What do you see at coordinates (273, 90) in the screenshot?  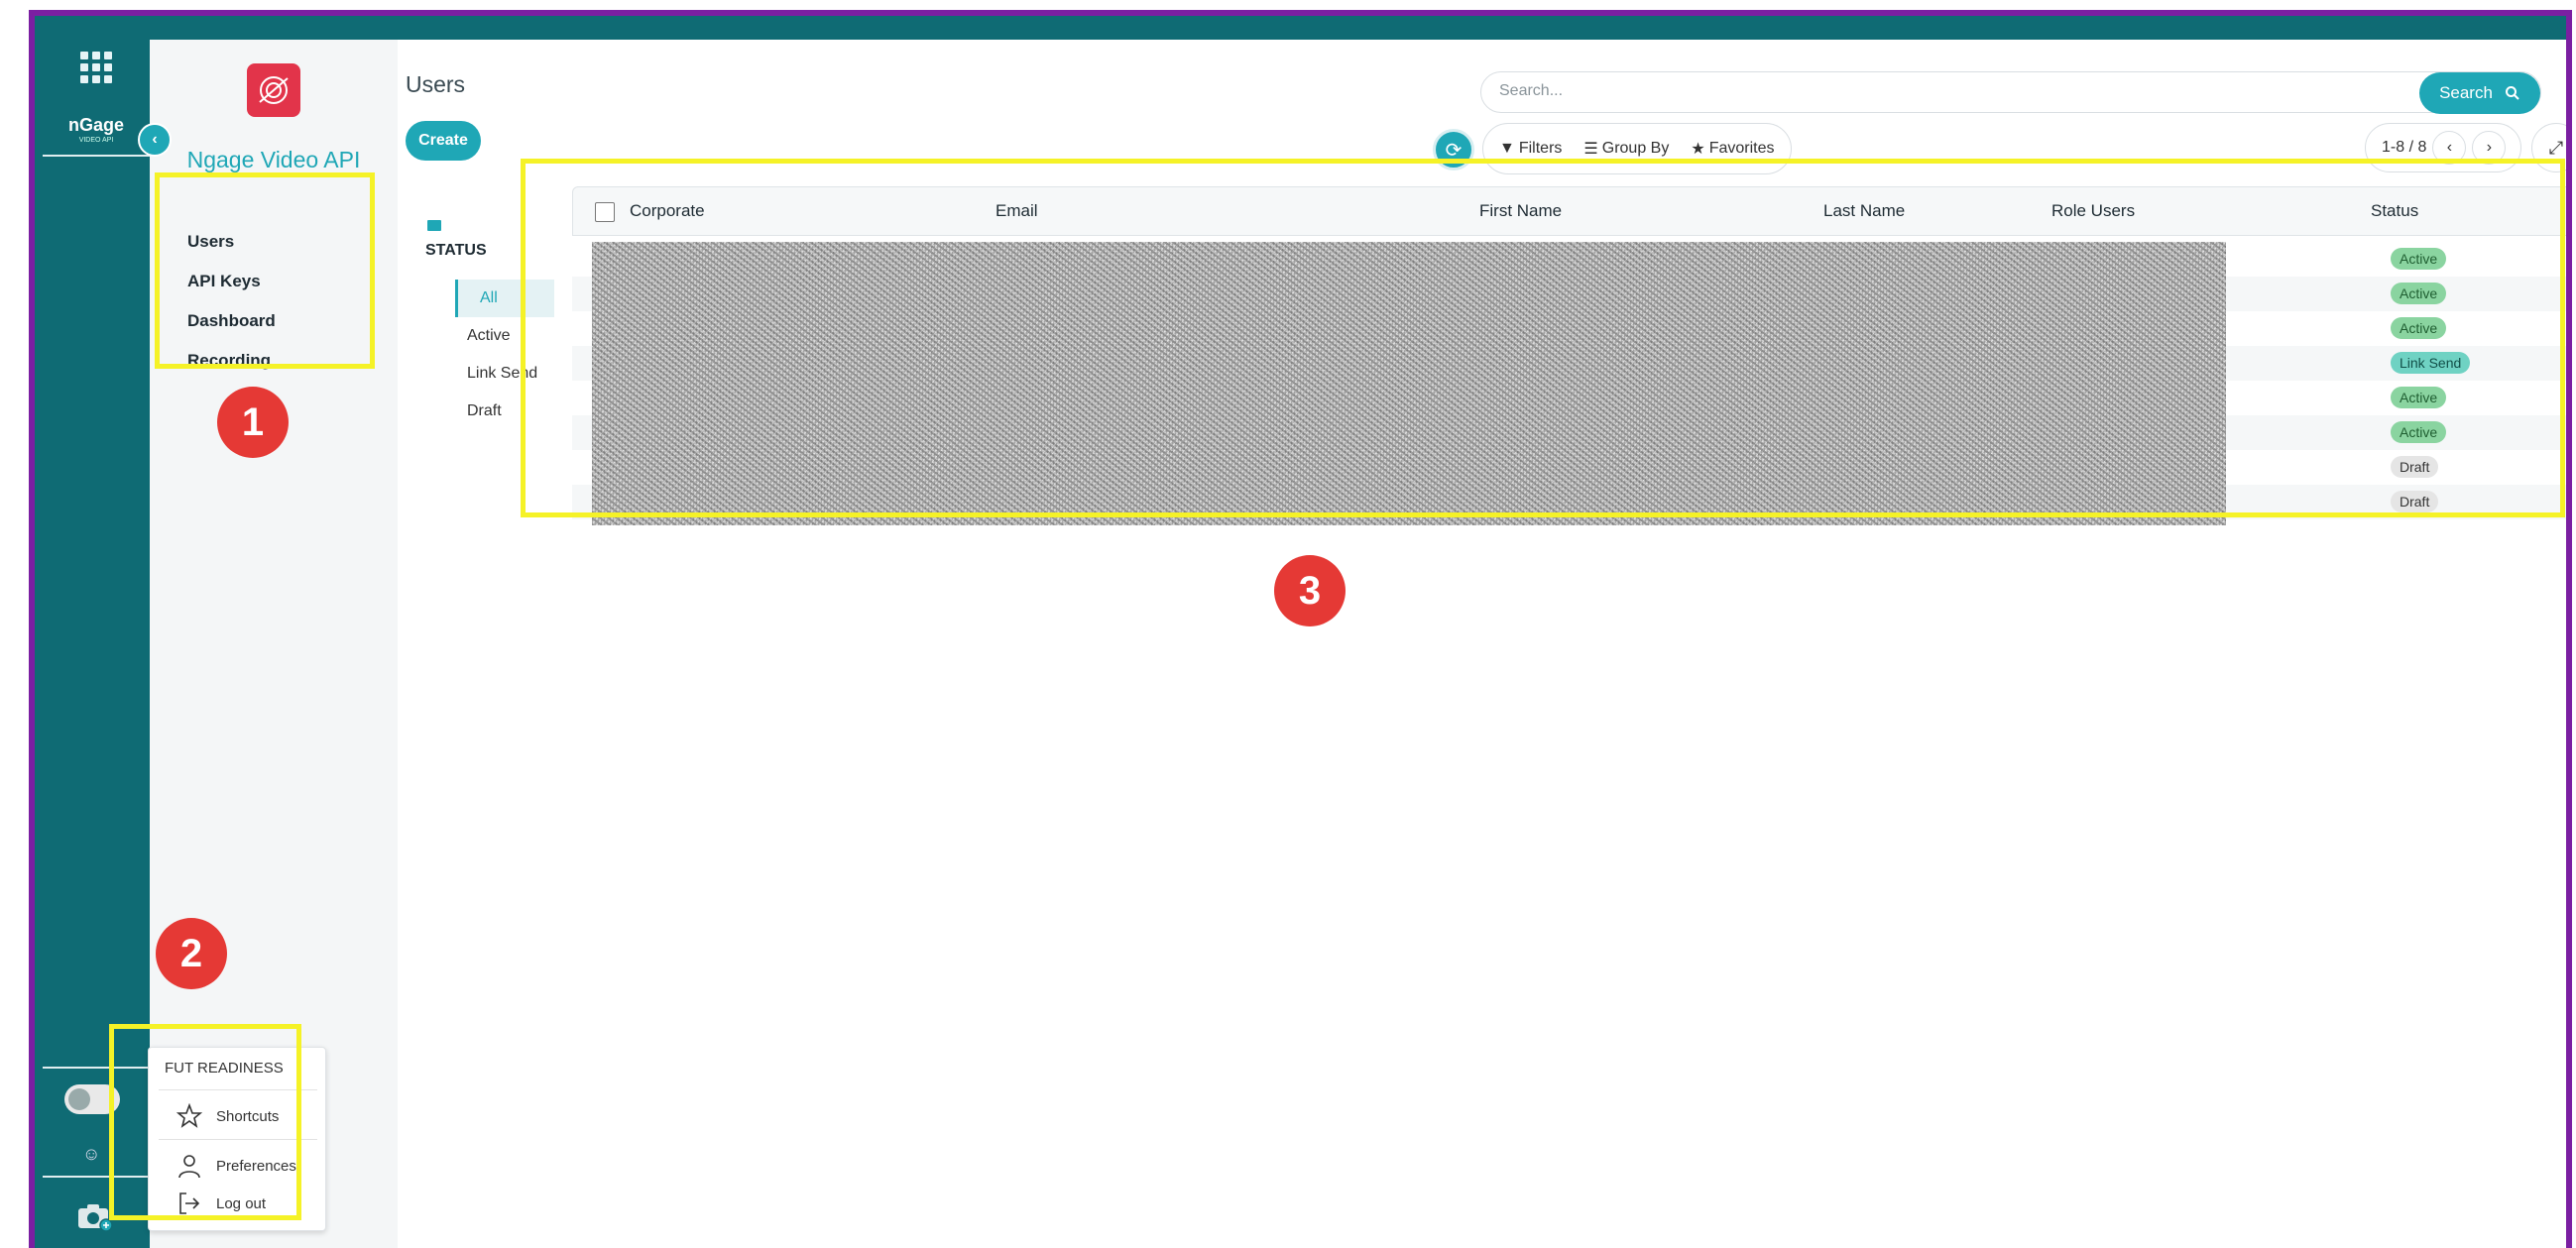 I see `app-logo-icon` at bounding box center [273, 90].